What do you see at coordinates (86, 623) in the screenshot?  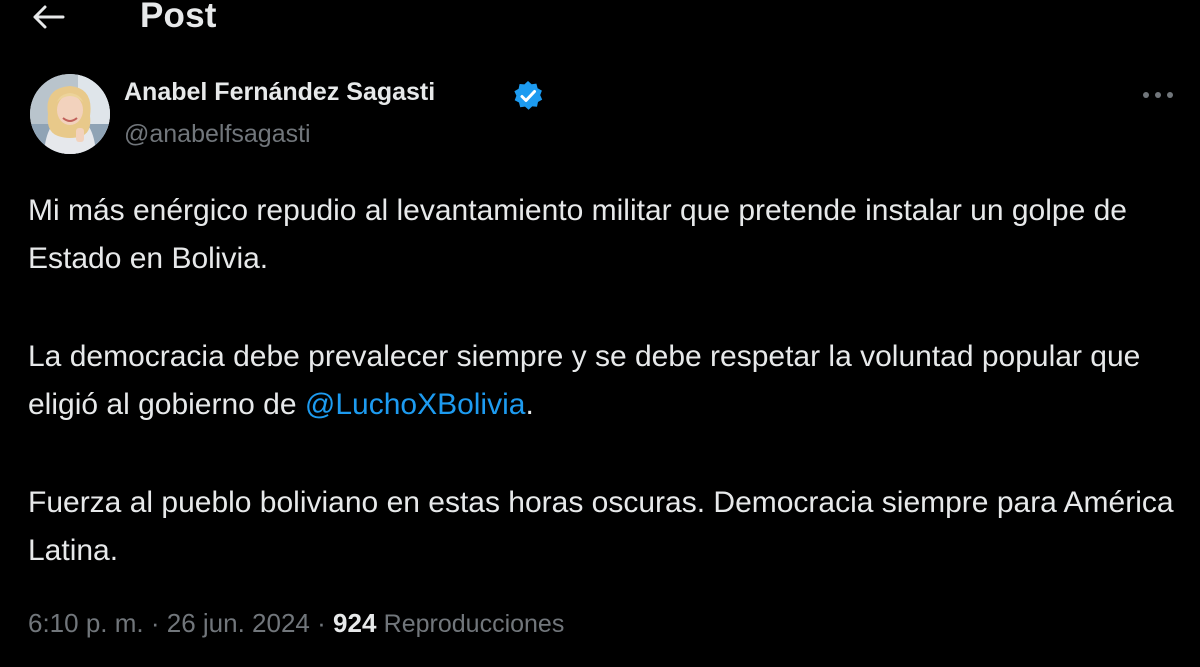 I see `post-time: 6:10 p. m.` at bounding box center [86, 623].